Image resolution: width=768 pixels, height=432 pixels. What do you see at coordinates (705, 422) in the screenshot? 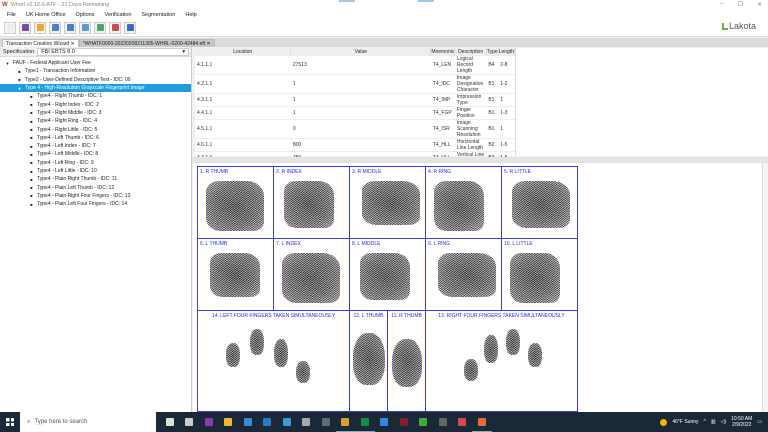
I see `chevron-up-icon: ^` at bounding box center [705, 422].